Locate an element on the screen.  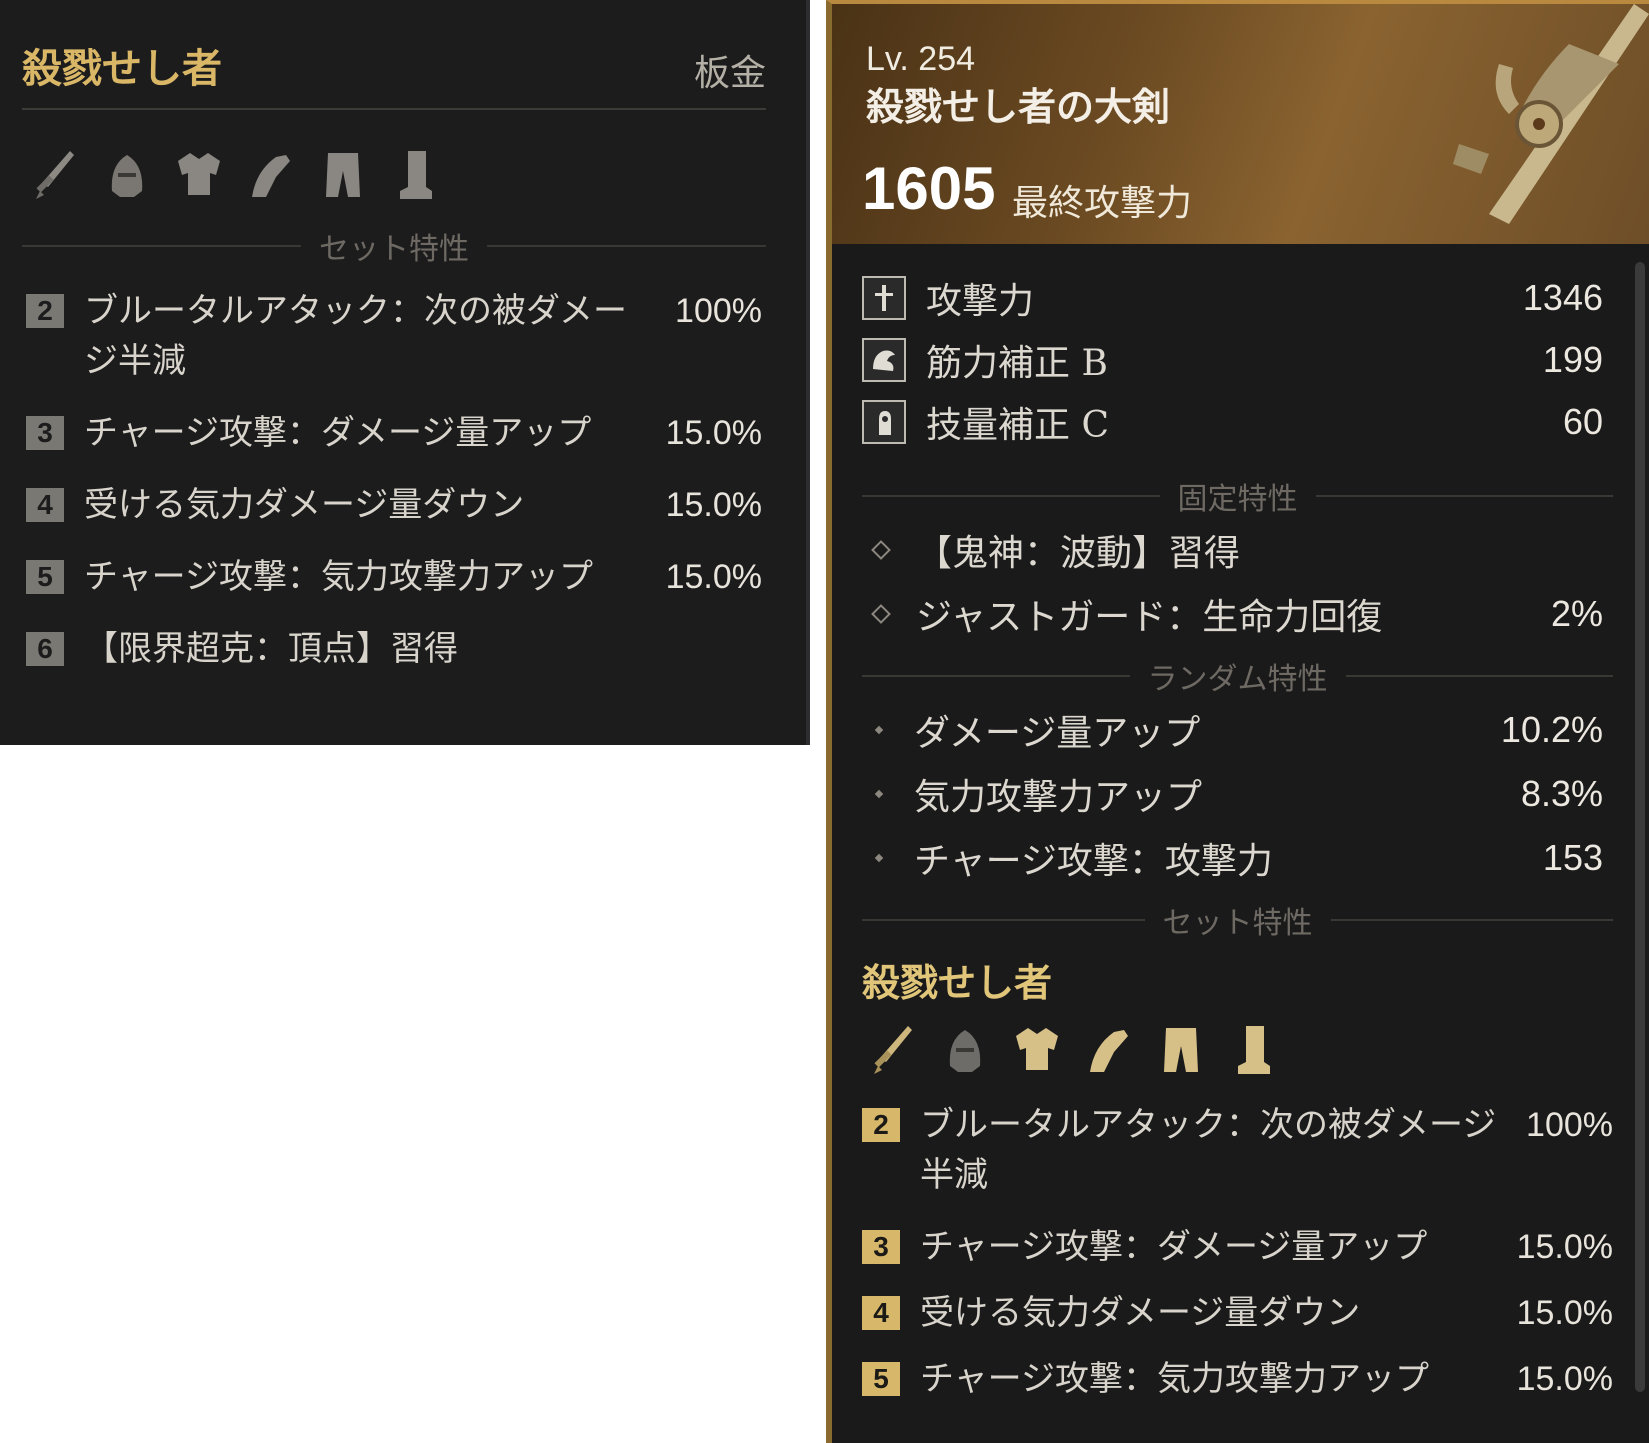
set-piece-count-badge: 6 is located at coordinates (45, 649).